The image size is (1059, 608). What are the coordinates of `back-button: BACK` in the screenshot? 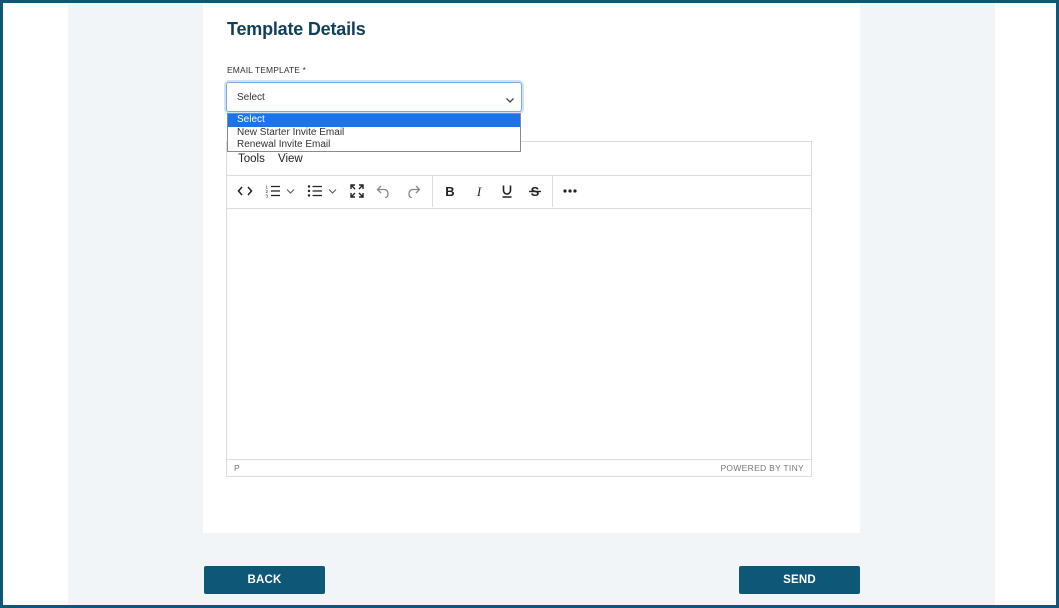 It's located at (264, 580).